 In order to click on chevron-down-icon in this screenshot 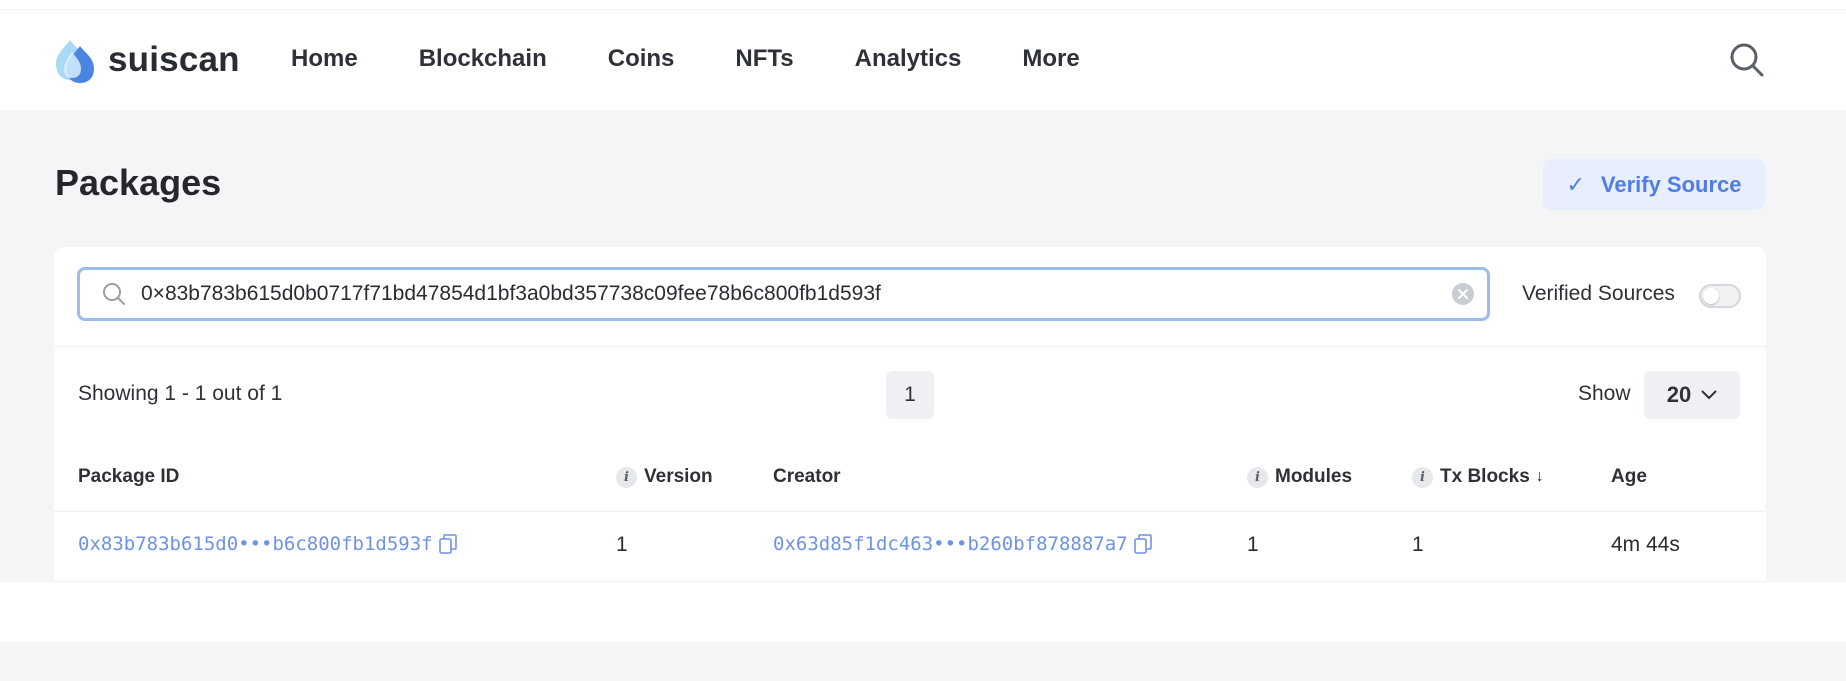, I will do `click(1709, 395)`.